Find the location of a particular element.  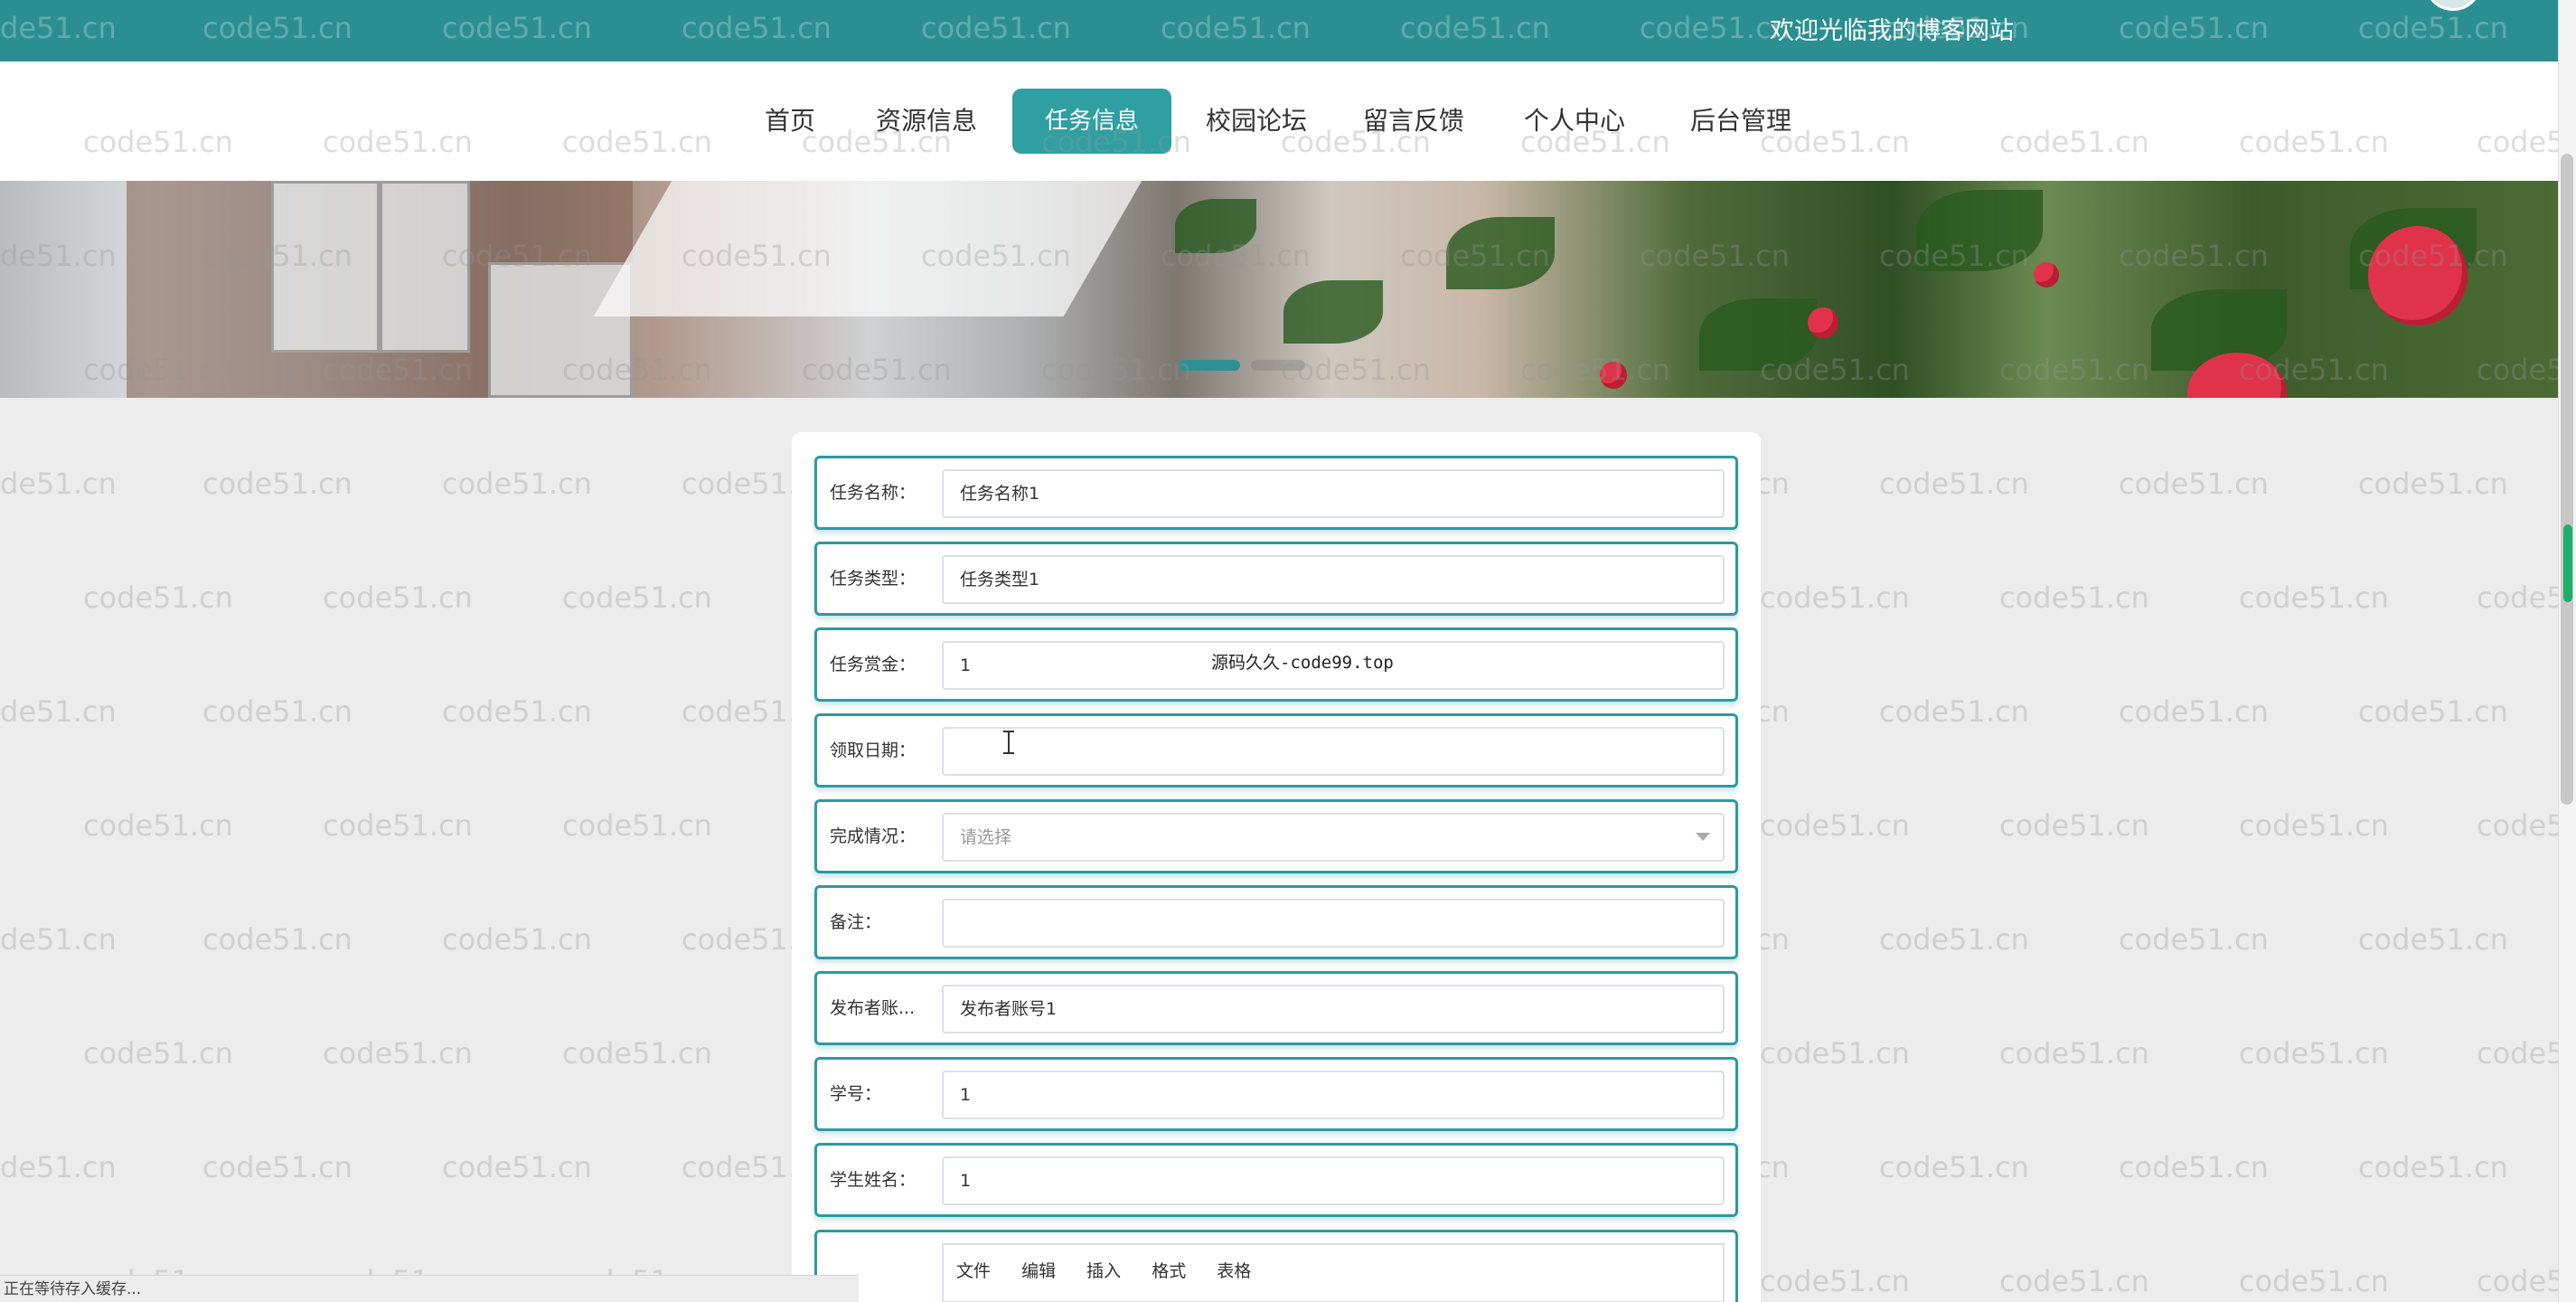

rich-text-editor-row: 文件 编辑 插入 格式 表格 is located at coordinates (1276, 1266).